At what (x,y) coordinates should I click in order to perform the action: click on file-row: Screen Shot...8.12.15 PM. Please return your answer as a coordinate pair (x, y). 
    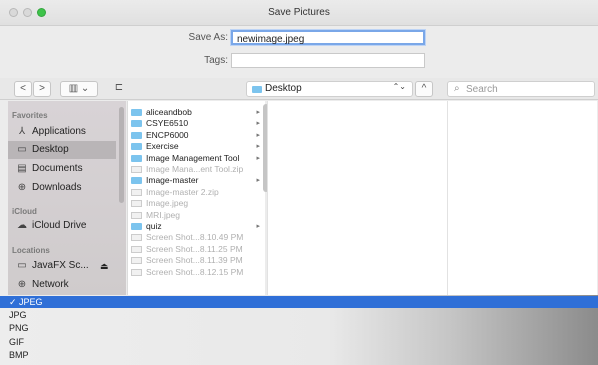
    Looking at the image, I should click on (196, 272).